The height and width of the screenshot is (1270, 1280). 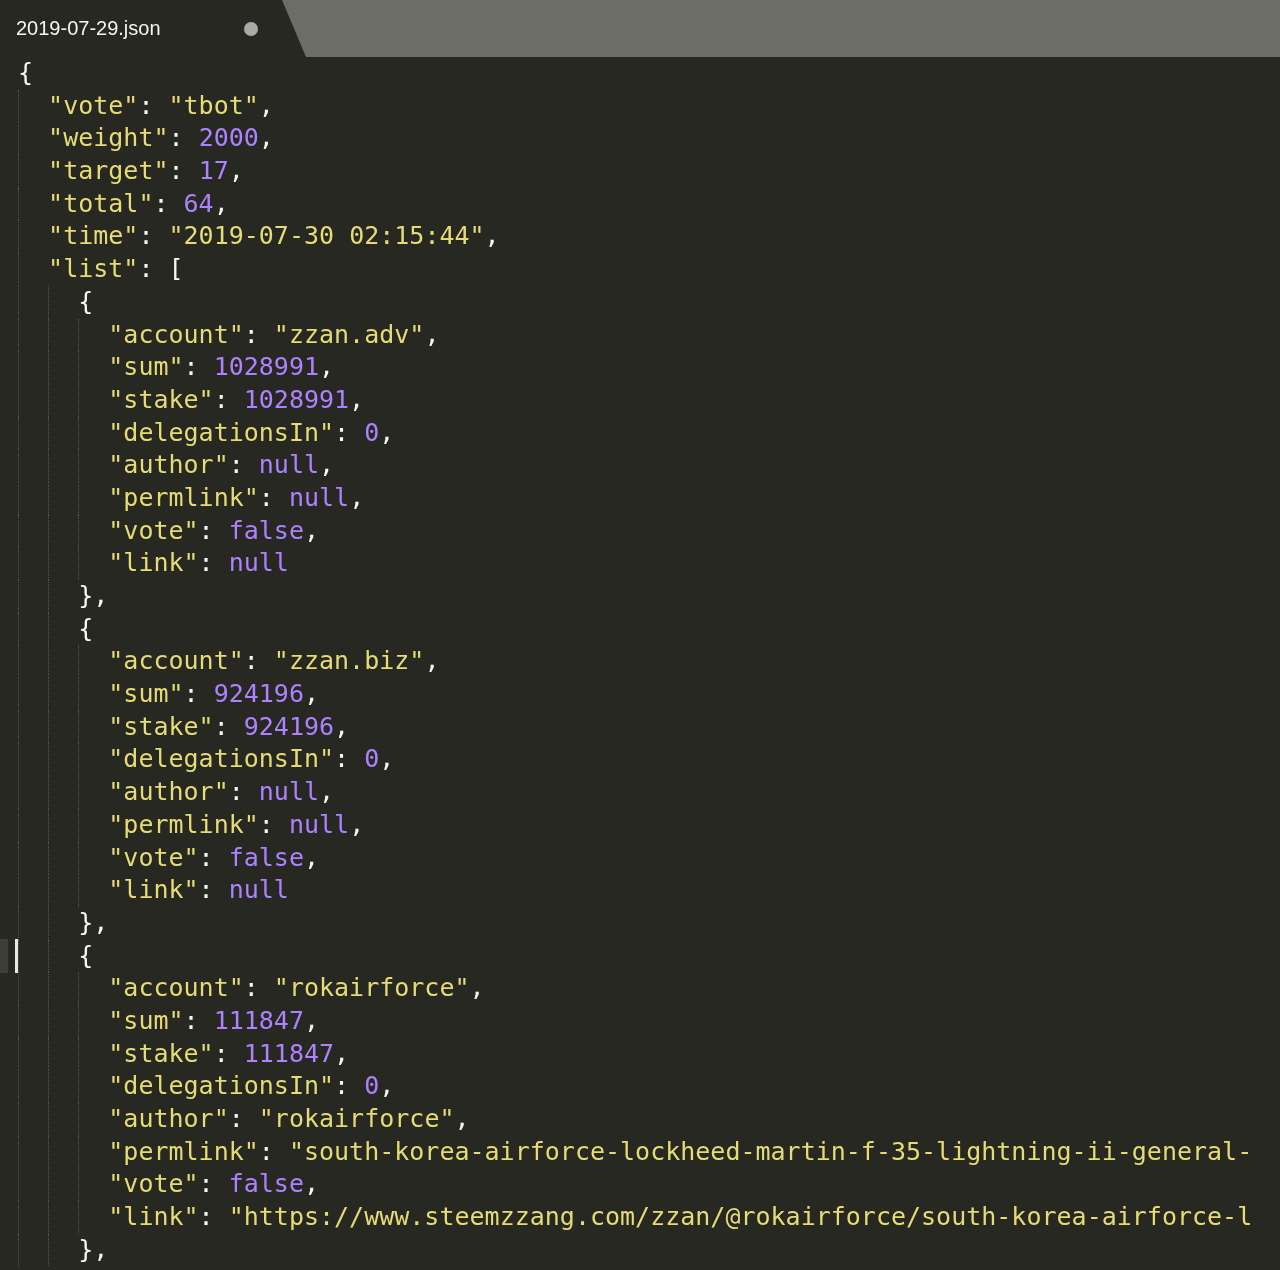 I want to click on code-line: "link": "https://www.steemzzang.com/zzan/@rokairforce/south-korea-airforce-l, so click(x=680, y=1217).